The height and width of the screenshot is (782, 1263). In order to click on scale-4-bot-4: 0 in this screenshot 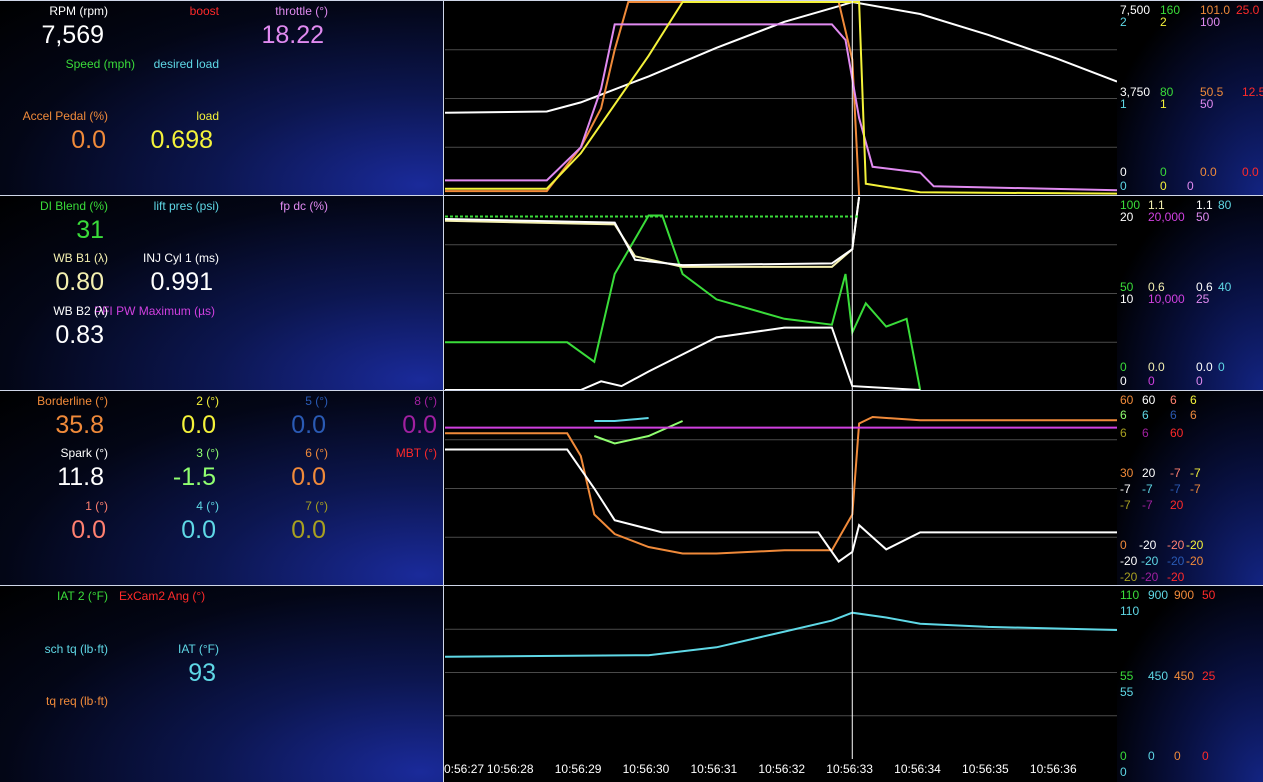, I will do `click(1205, 756)`.